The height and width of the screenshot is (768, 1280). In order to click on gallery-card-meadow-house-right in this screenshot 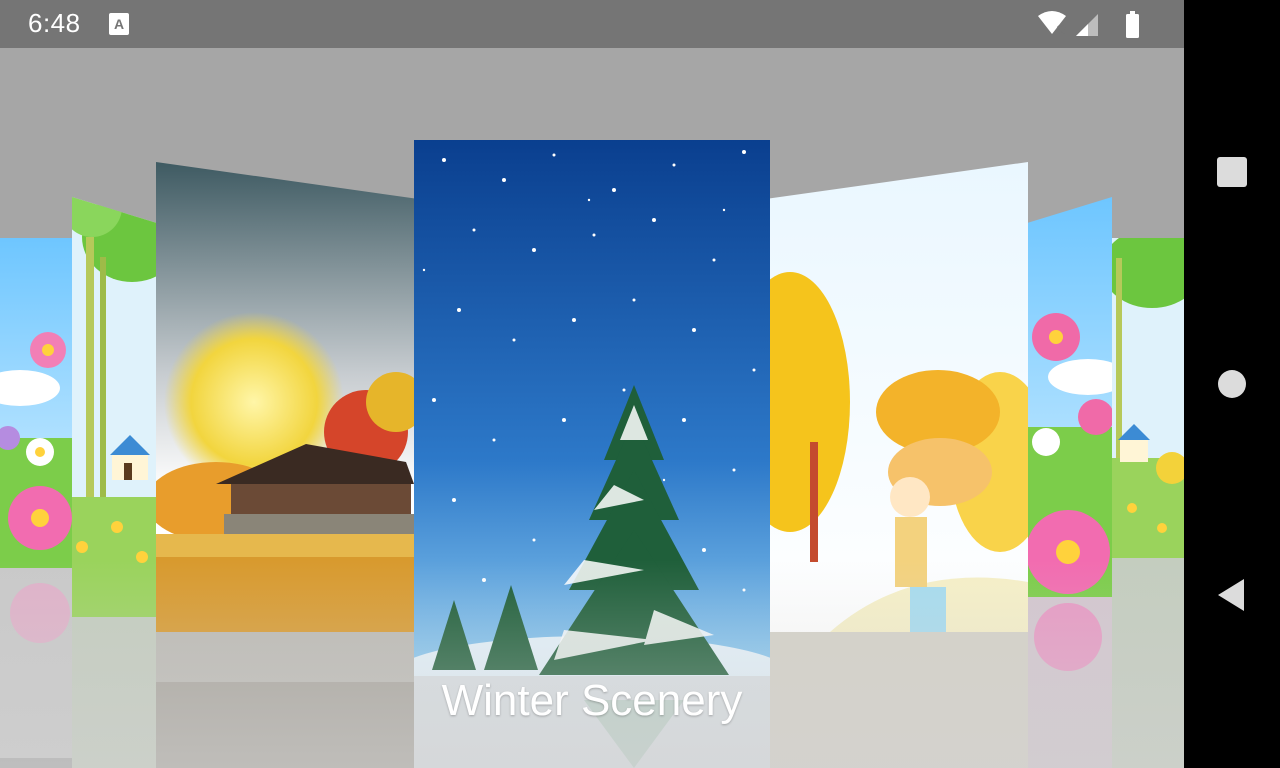, I will do `click(1148, 503)`.